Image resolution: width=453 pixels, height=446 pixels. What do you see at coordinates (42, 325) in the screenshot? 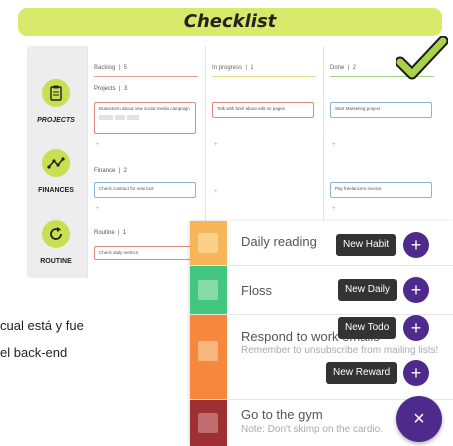
I see `background-text: cual está y fue` at bounding box center [42, 325].